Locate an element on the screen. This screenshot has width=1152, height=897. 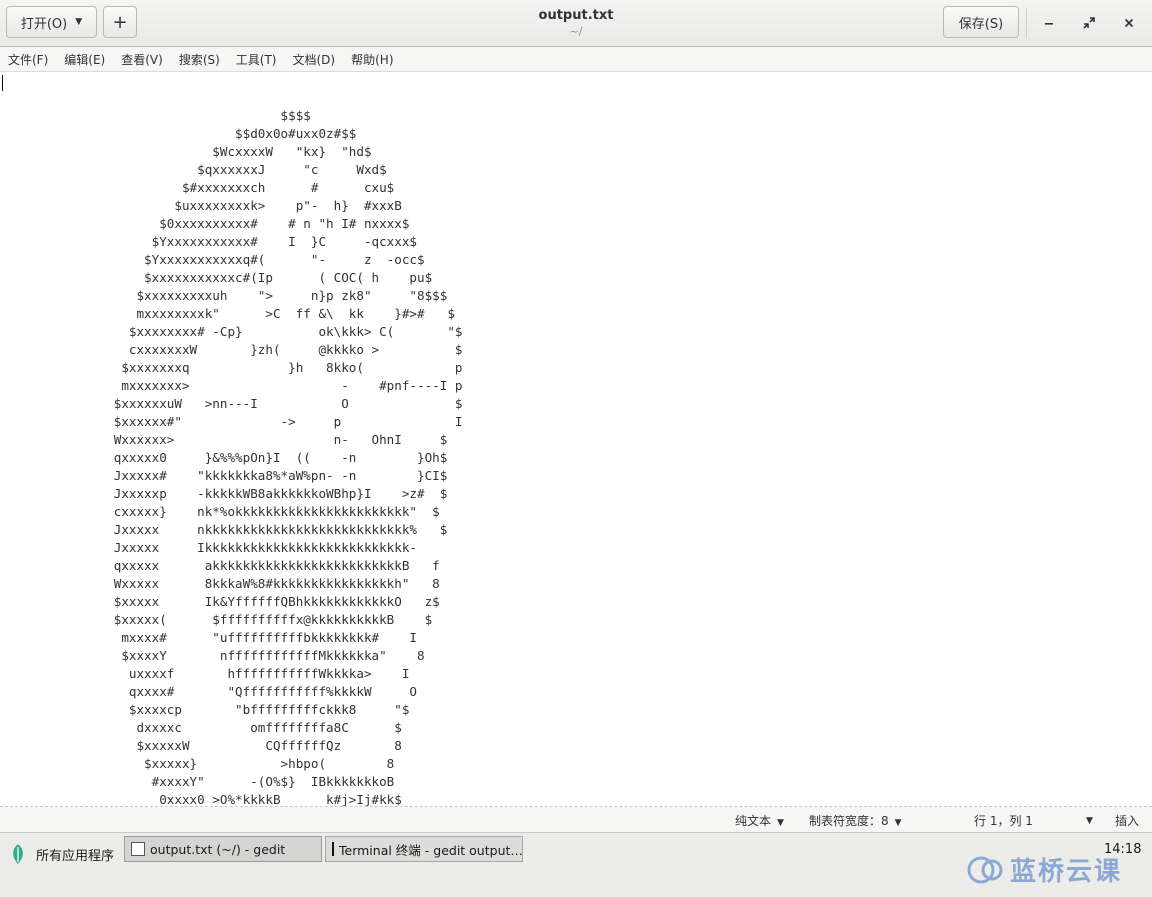
taskbar-item-label: output.txt (~/) - gedit is located at coordinates (218, 849).